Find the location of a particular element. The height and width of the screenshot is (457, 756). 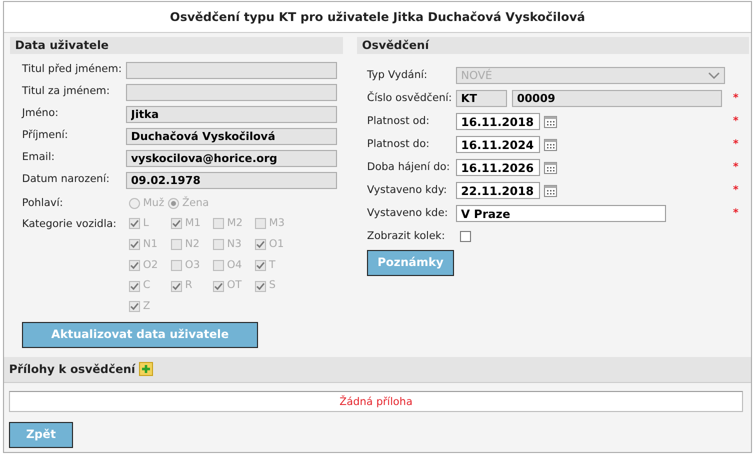

notes-button: Poznámky is located at coordinates (410, 263).